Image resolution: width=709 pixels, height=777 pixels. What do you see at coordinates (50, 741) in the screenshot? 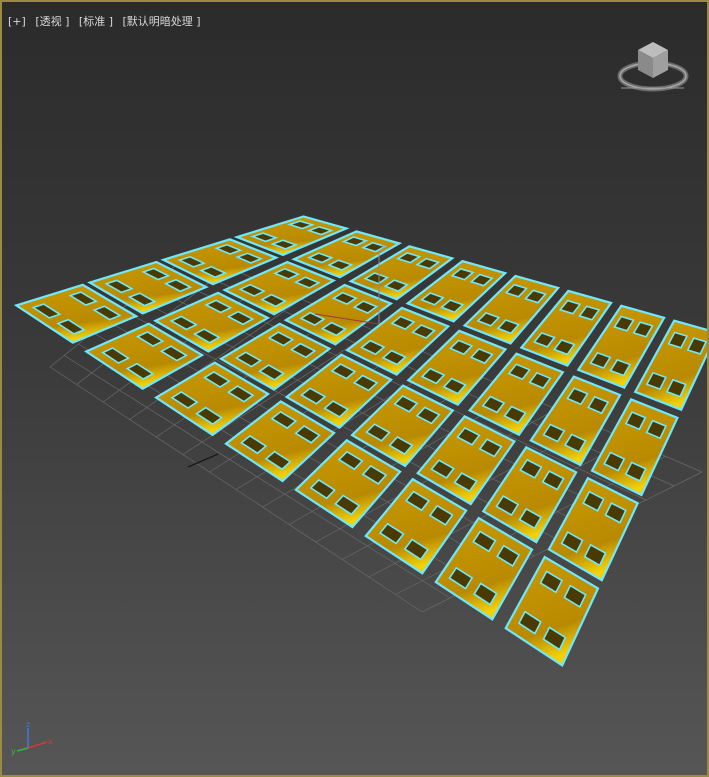
I see `axis-x-label: x` at bounding box center [50, 741].